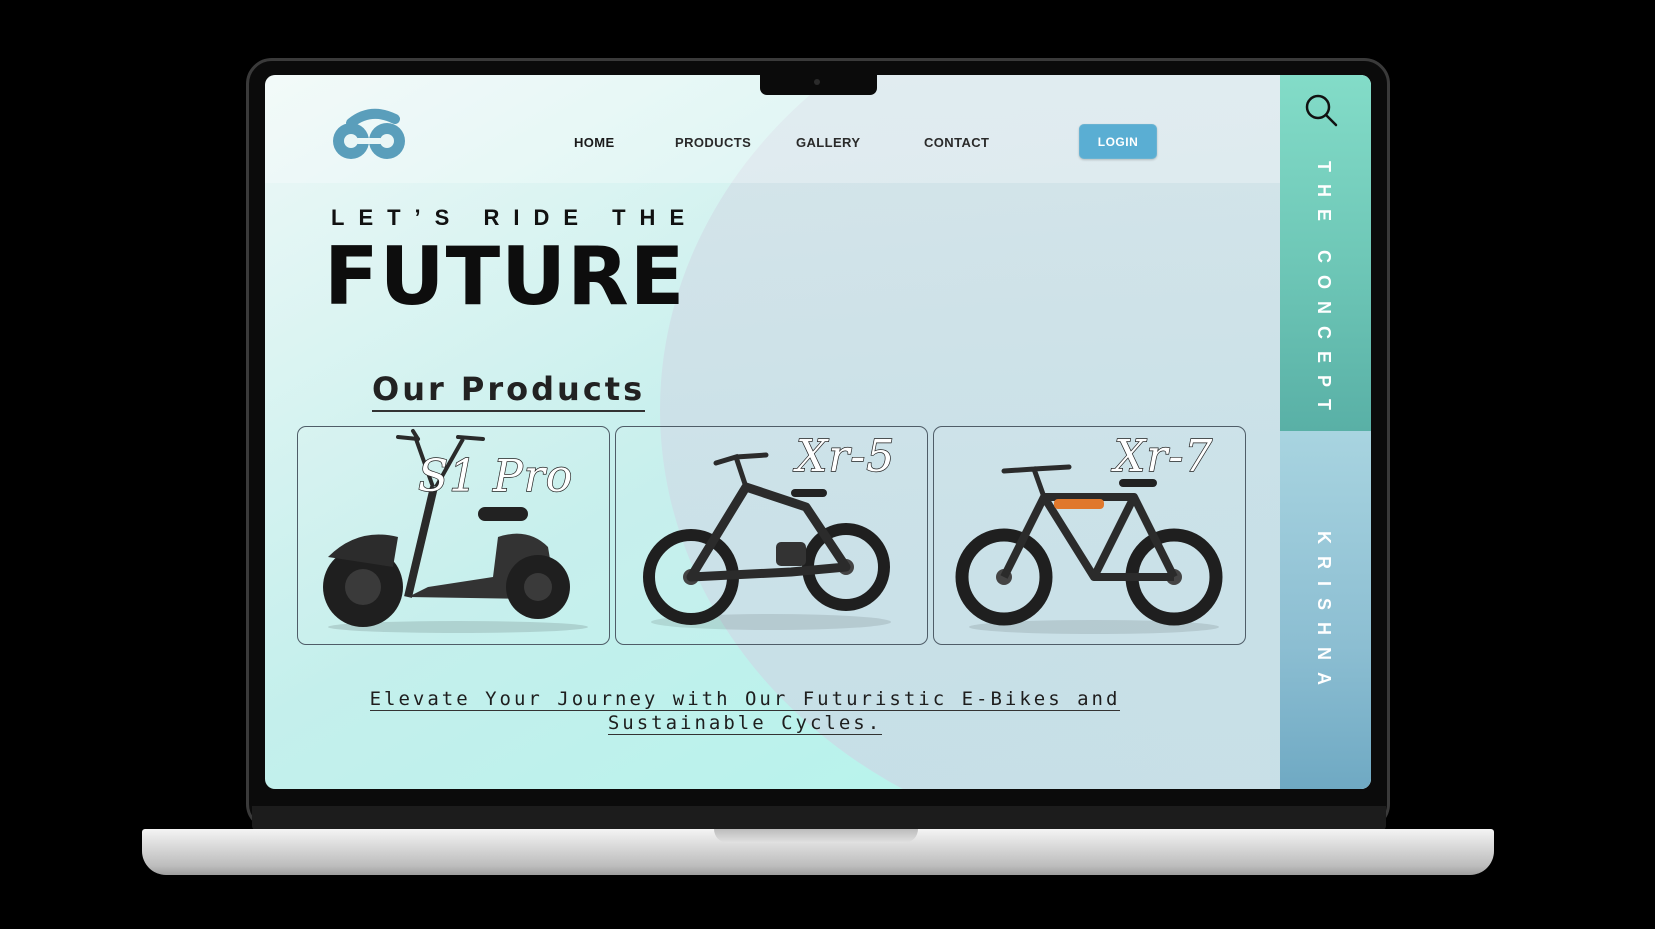  I want to click on hero-title: FUTURE, so click(505, 276).